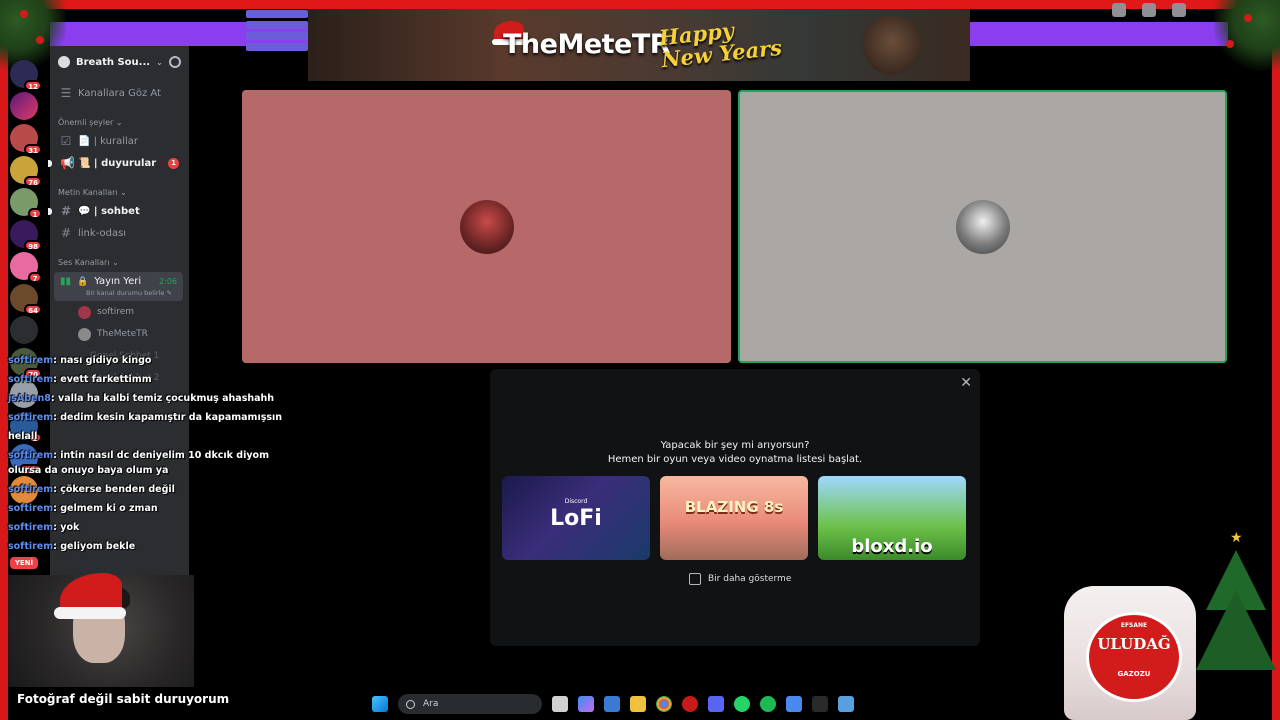 The image size is (1280, 720). I want to click on mention-badge: 76, so click(33, 181).